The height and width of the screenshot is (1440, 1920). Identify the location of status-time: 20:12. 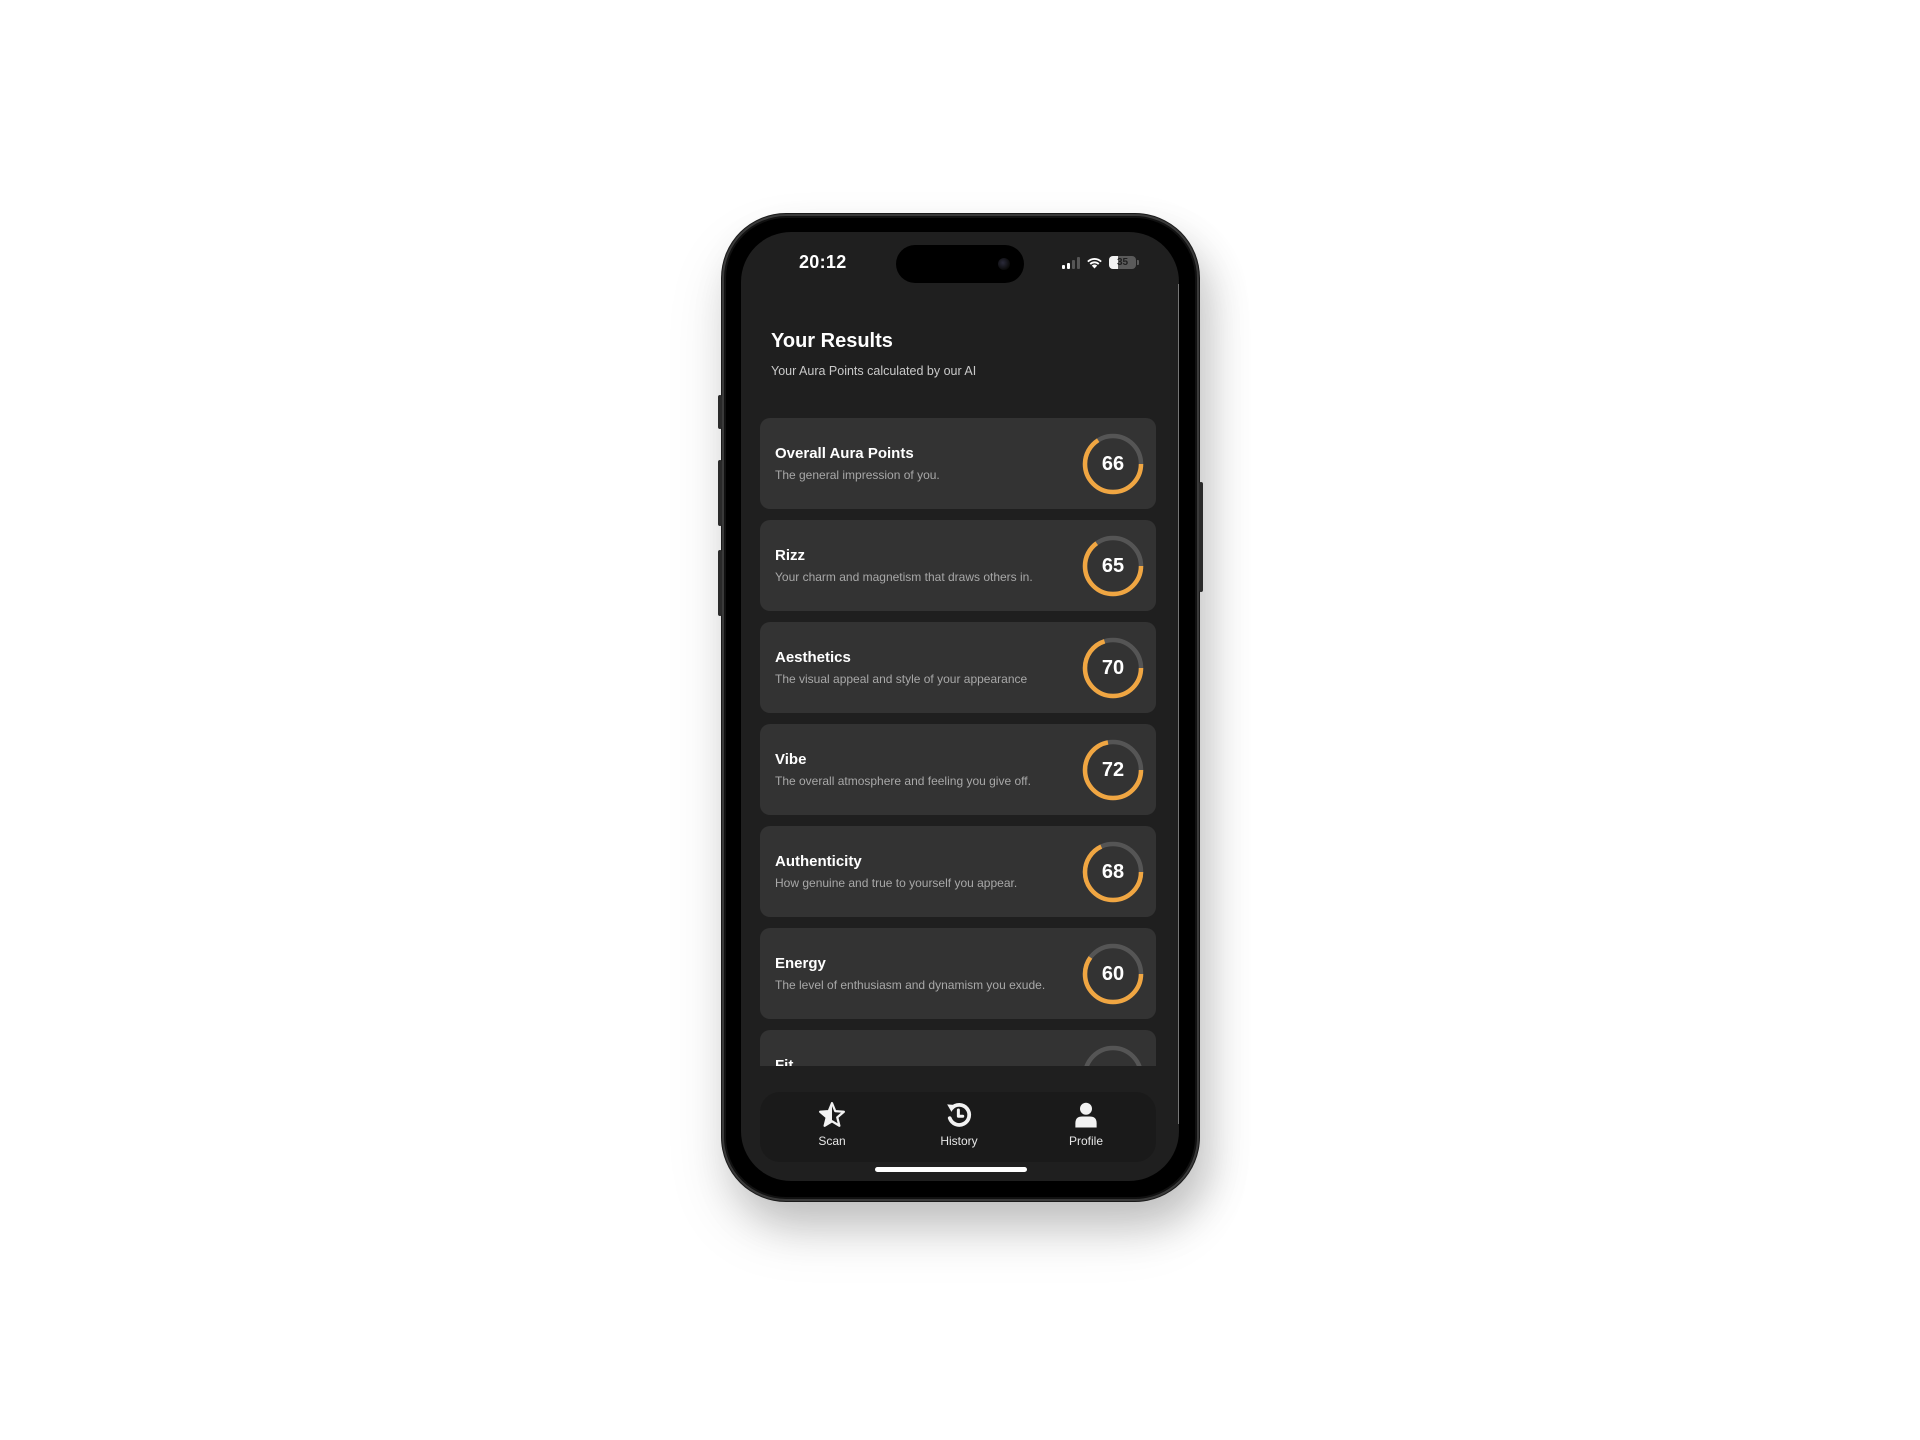
(823, 262).